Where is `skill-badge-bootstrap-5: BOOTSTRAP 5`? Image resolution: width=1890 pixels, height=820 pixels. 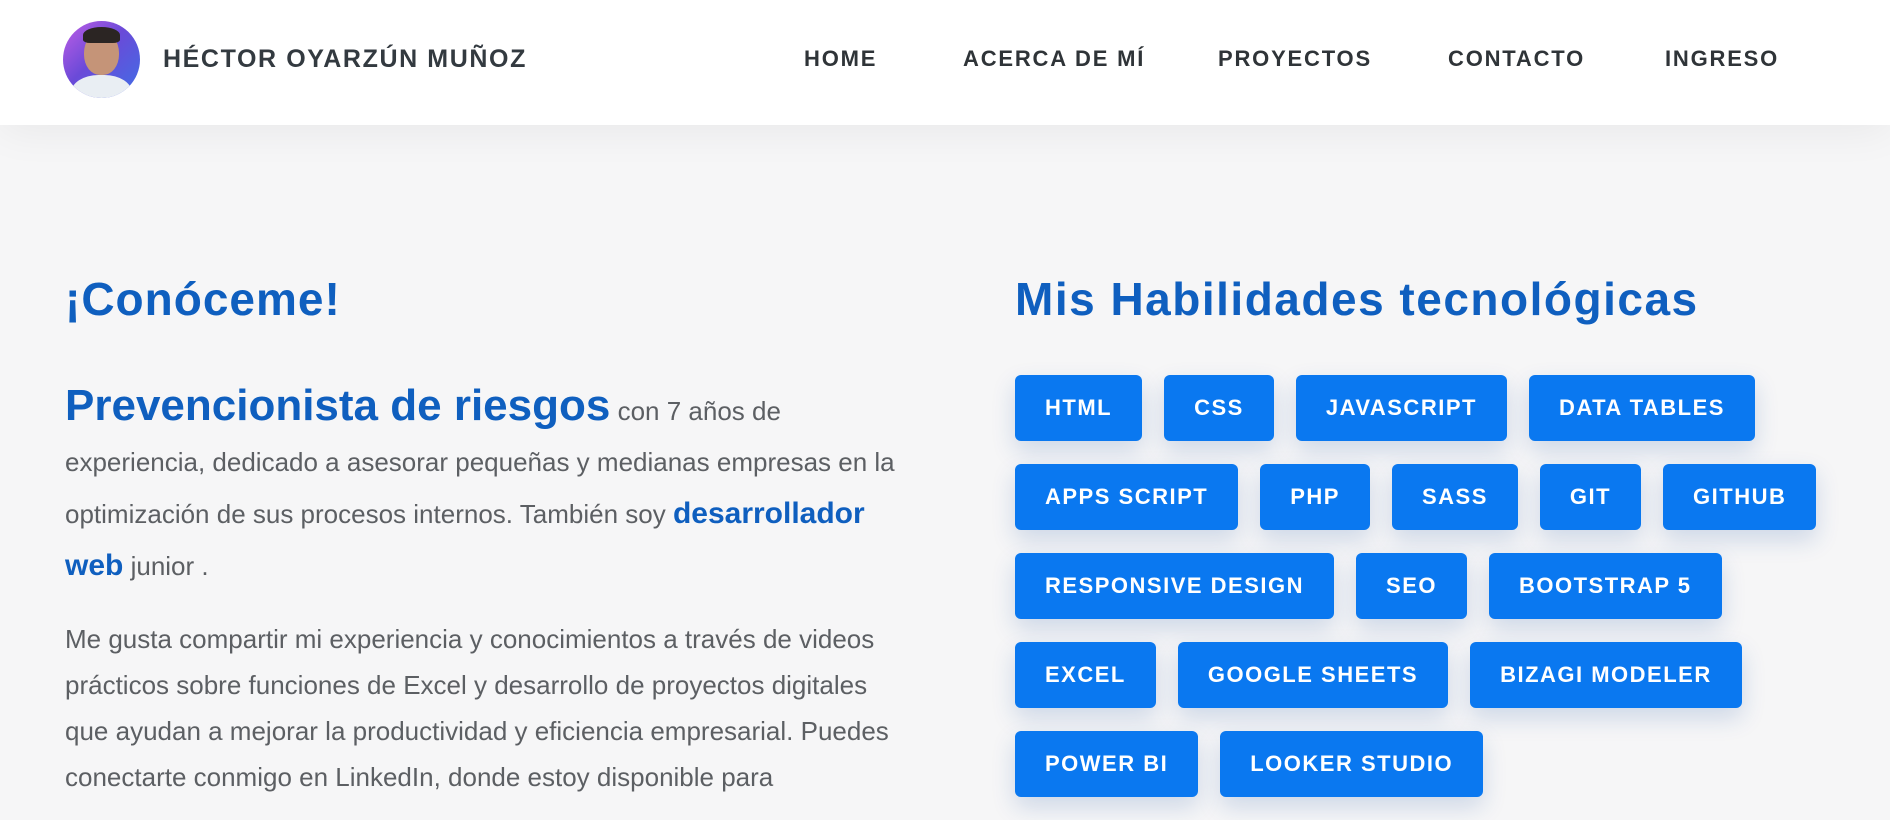
skill-badge-bootstrap-5: BOOTSTRAP 5 is located at coordinates (1605, 586).